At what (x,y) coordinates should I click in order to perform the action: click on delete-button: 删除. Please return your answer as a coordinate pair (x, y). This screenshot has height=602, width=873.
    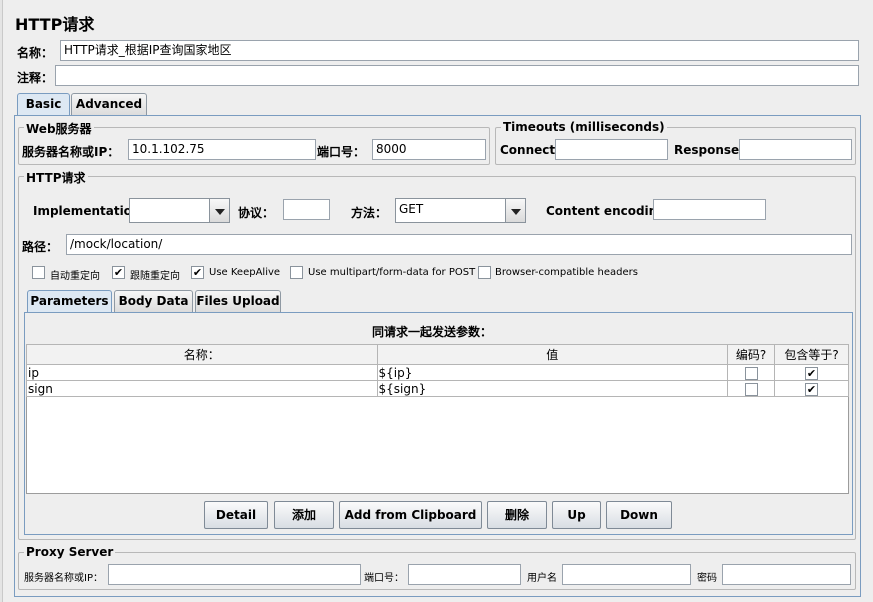
    Looking at the image, I should click on (517, 515).